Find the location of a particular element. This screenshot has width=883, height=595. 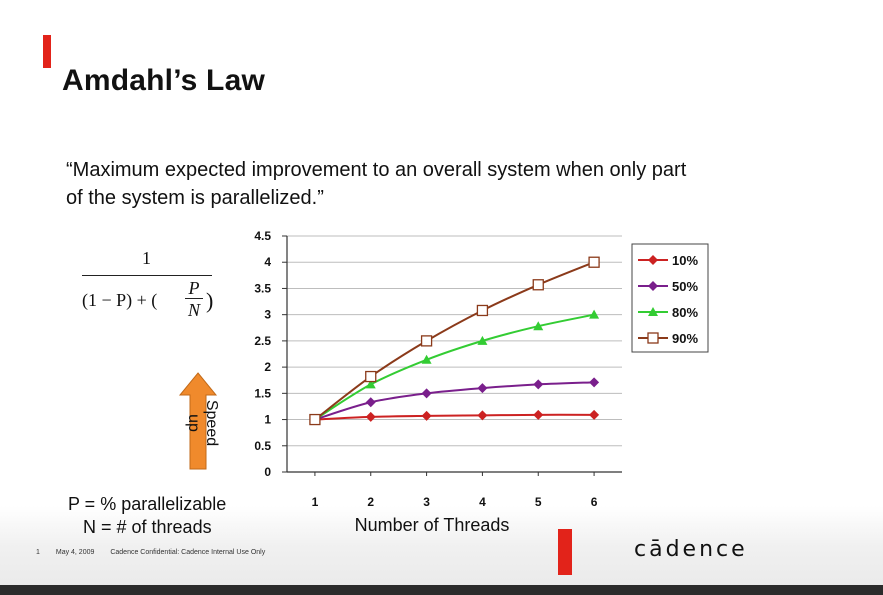

y-tick-label: 2 is located at coordinates (267, 367).